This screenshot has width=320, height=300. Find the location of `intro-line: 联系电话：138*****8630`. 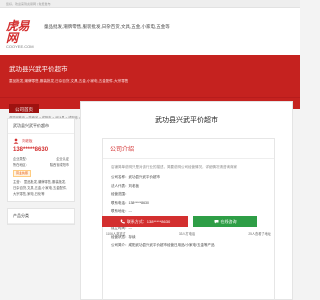

intro-line: 联系电话：138*****8630 is located at coordinates (130, 202).